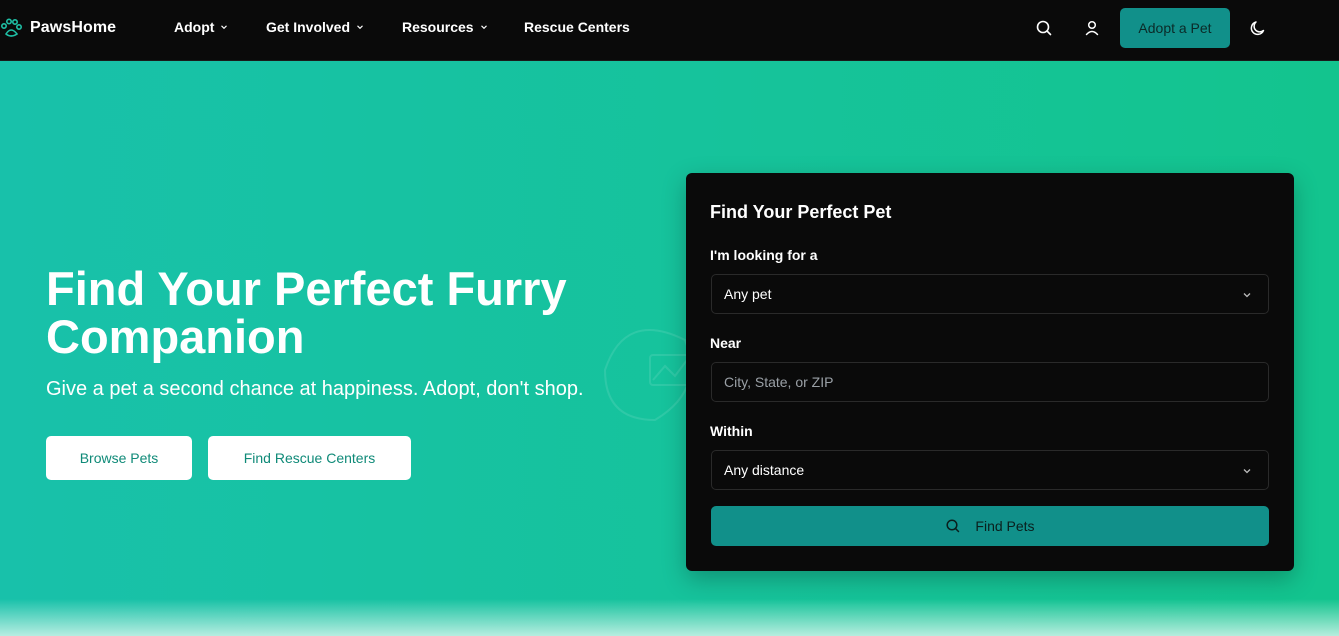 The width and height of the screenshot is (1339, 636). Describe the element at coordinates (990, 294) in the screenshot. I see `pet-type-select: Any pet` at that location.